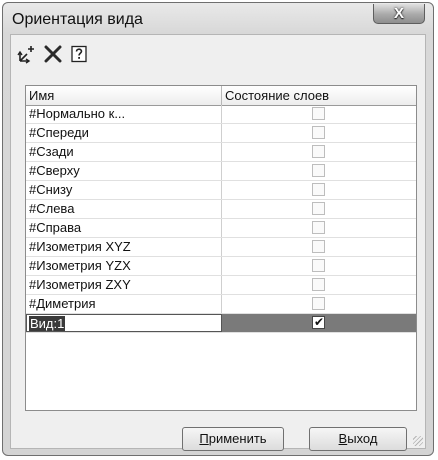 This screenshot has width=438, height=460. What do you see at coordinates (124, 171) in the screenshot?
I see `view-name: #Сверху` at bounding box center [124, 171].